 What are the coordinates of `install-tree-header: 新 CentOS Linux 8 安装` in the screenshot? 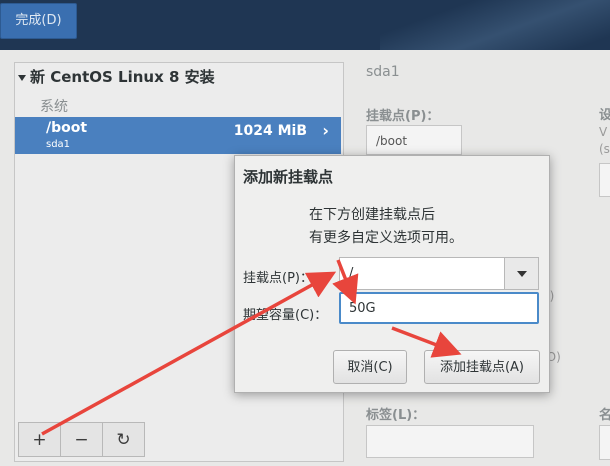 It's located at (116, 76).